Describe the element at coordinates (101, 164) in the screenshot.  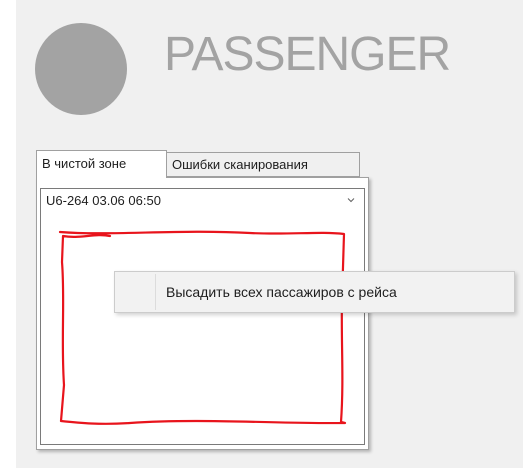
I see `tab-clean-zone: В чистой зоне` at that location.